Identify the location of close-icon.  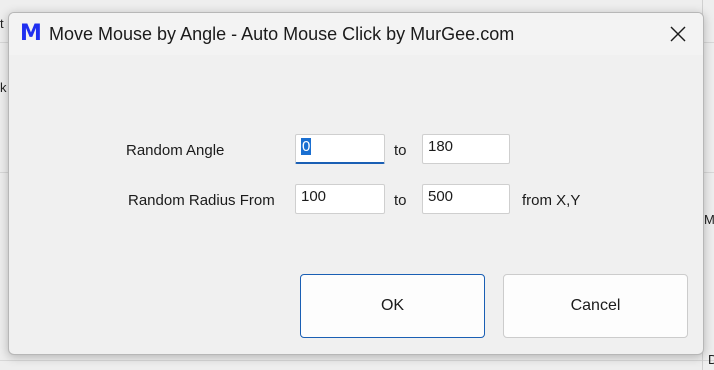
(678, 34).